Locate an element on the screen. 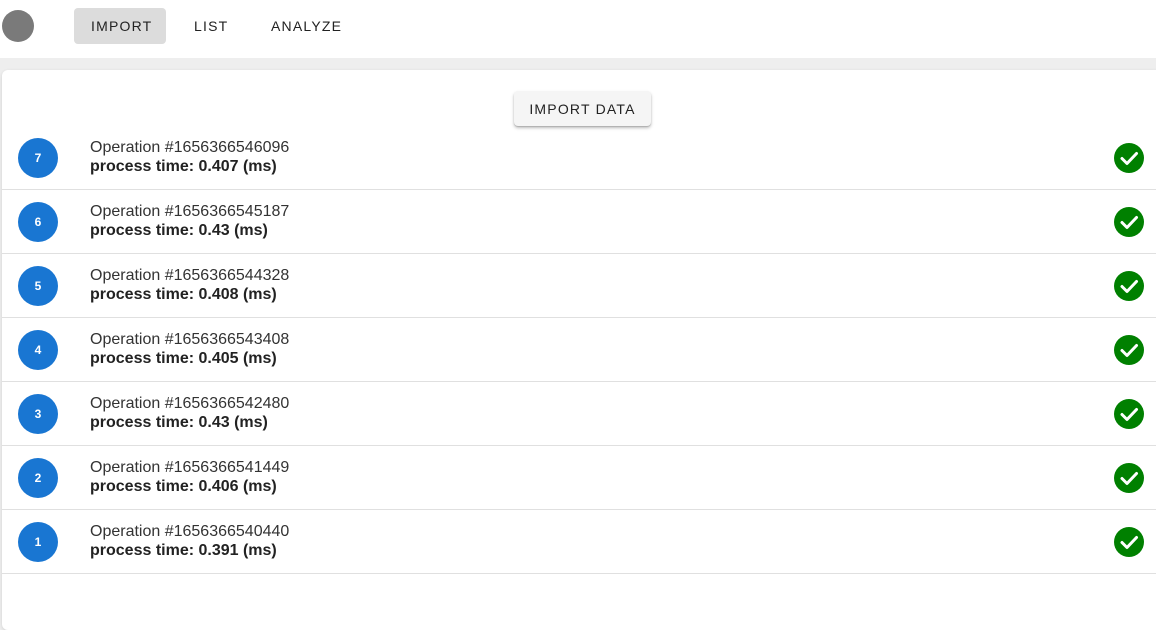 Image resolution: width=1156 pixels, height=630 pixels. operation-process-time: process time: 0.405 (ms) is located at coordinates (183, 358).